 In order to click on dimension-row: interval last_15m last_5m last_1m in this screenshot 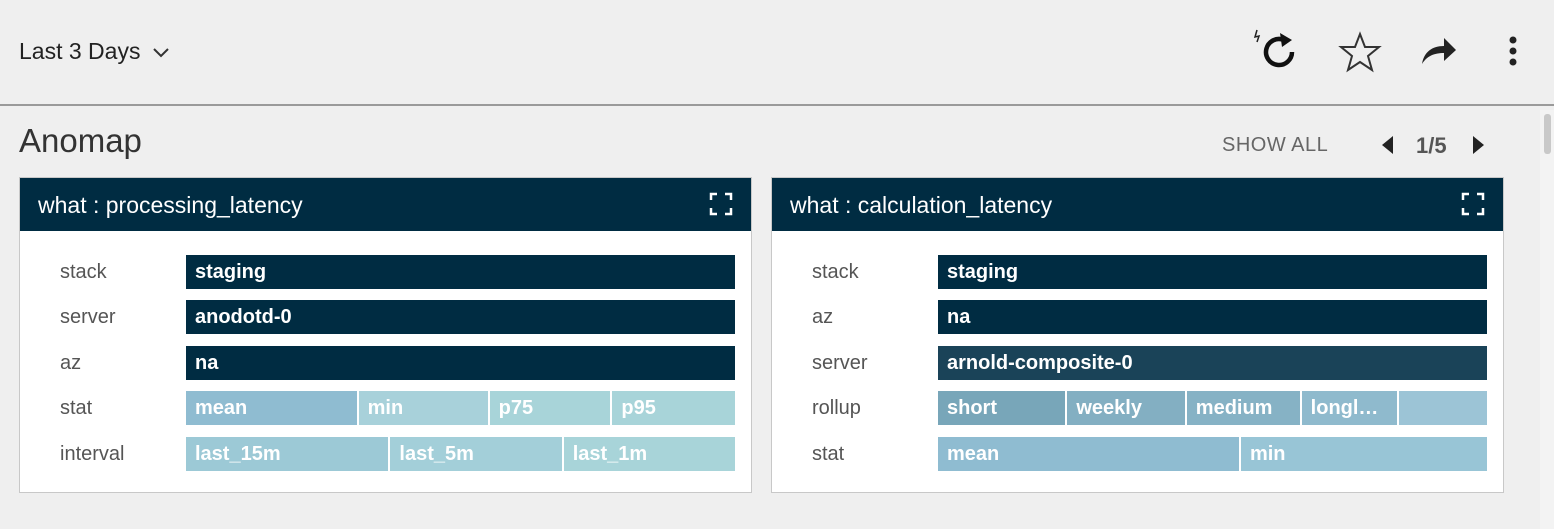, I will do `click(385, 454)`.